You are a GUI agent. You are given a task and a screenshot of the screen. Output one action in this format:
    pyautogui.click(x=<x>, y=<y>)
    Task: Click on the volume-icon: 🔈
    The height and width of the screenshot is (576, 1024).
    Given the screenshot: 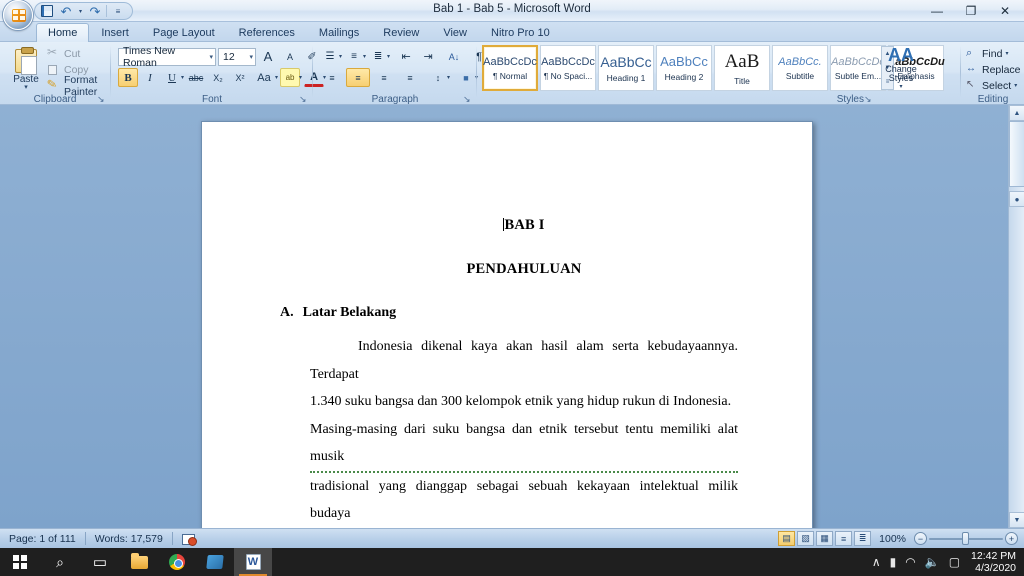 What is the action you would take?
    pyautogui.click(x=932, y=562)
    